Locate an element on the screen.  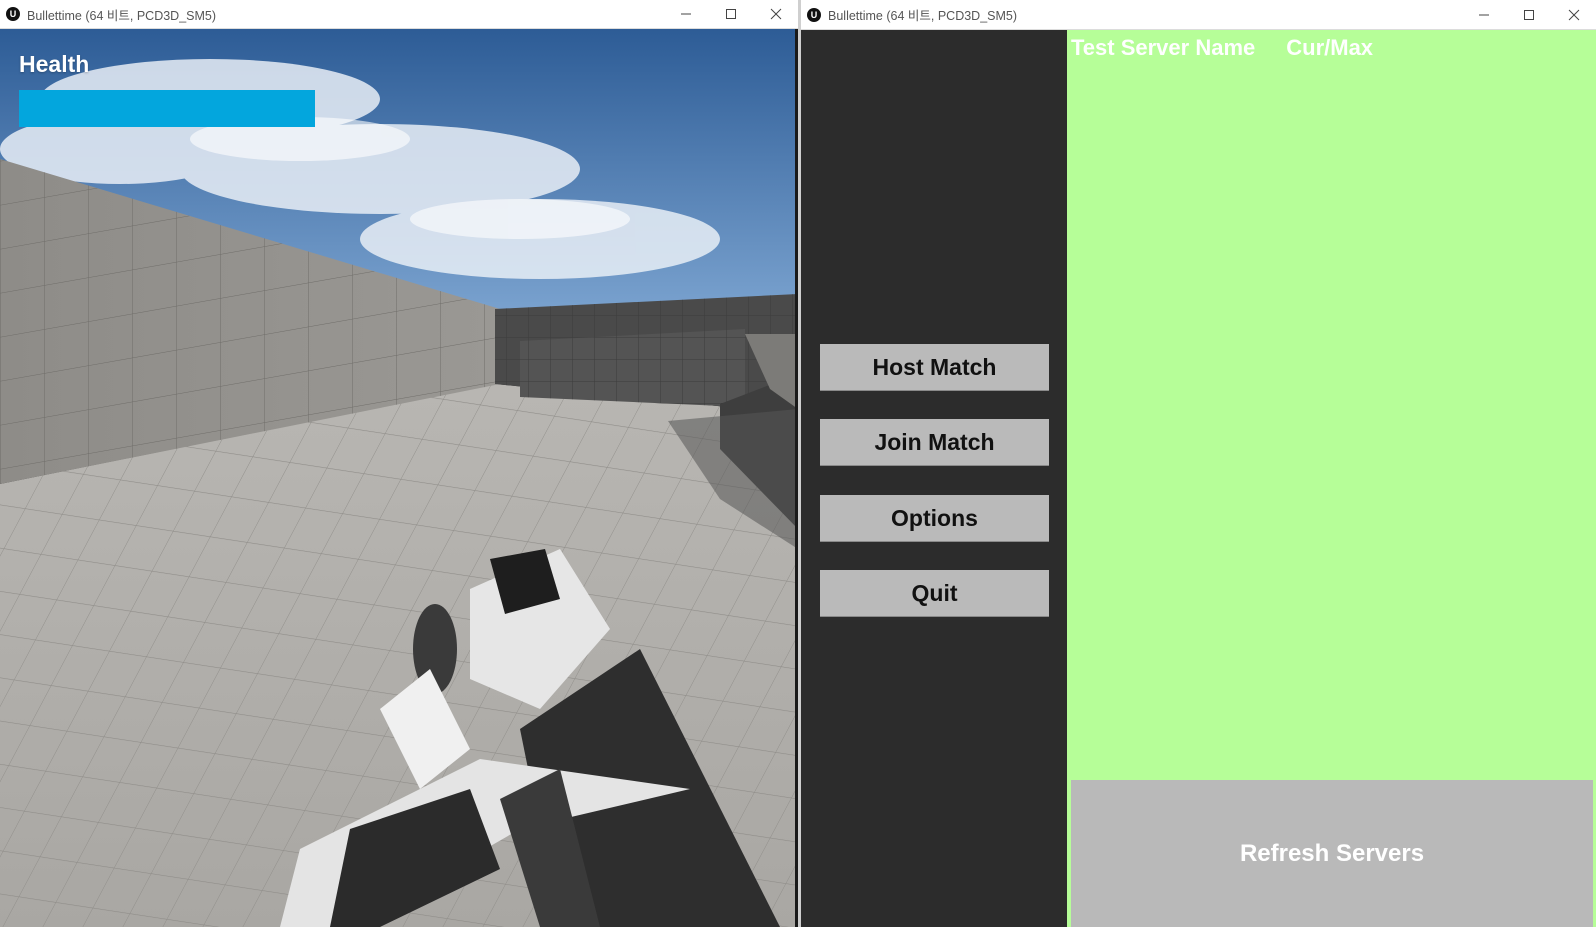
server-list-header: Test Server Name Cur/Max is located at coordinates (1222, 48).